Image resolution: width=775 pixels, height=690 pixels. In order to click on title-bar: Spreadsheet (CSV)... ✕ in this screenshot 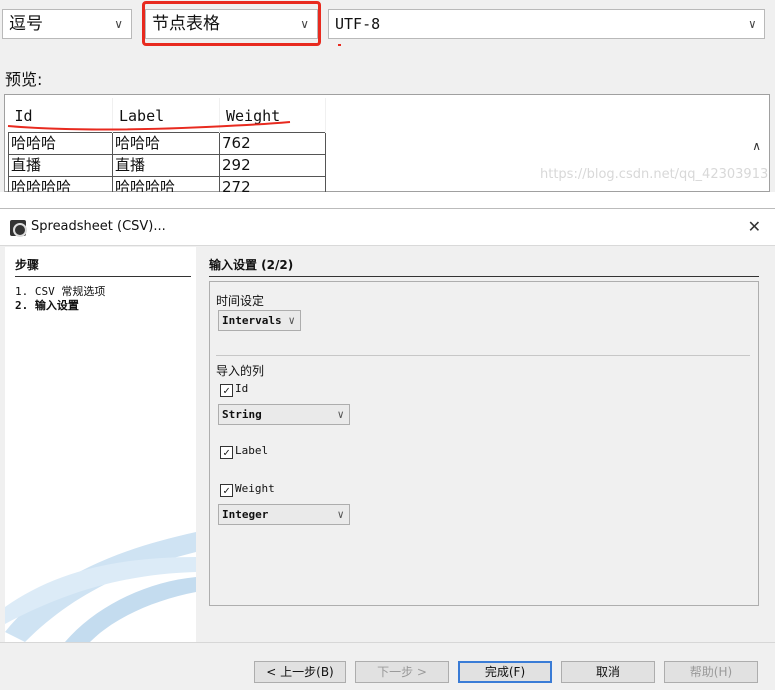, I will do `click(387, 227)`.